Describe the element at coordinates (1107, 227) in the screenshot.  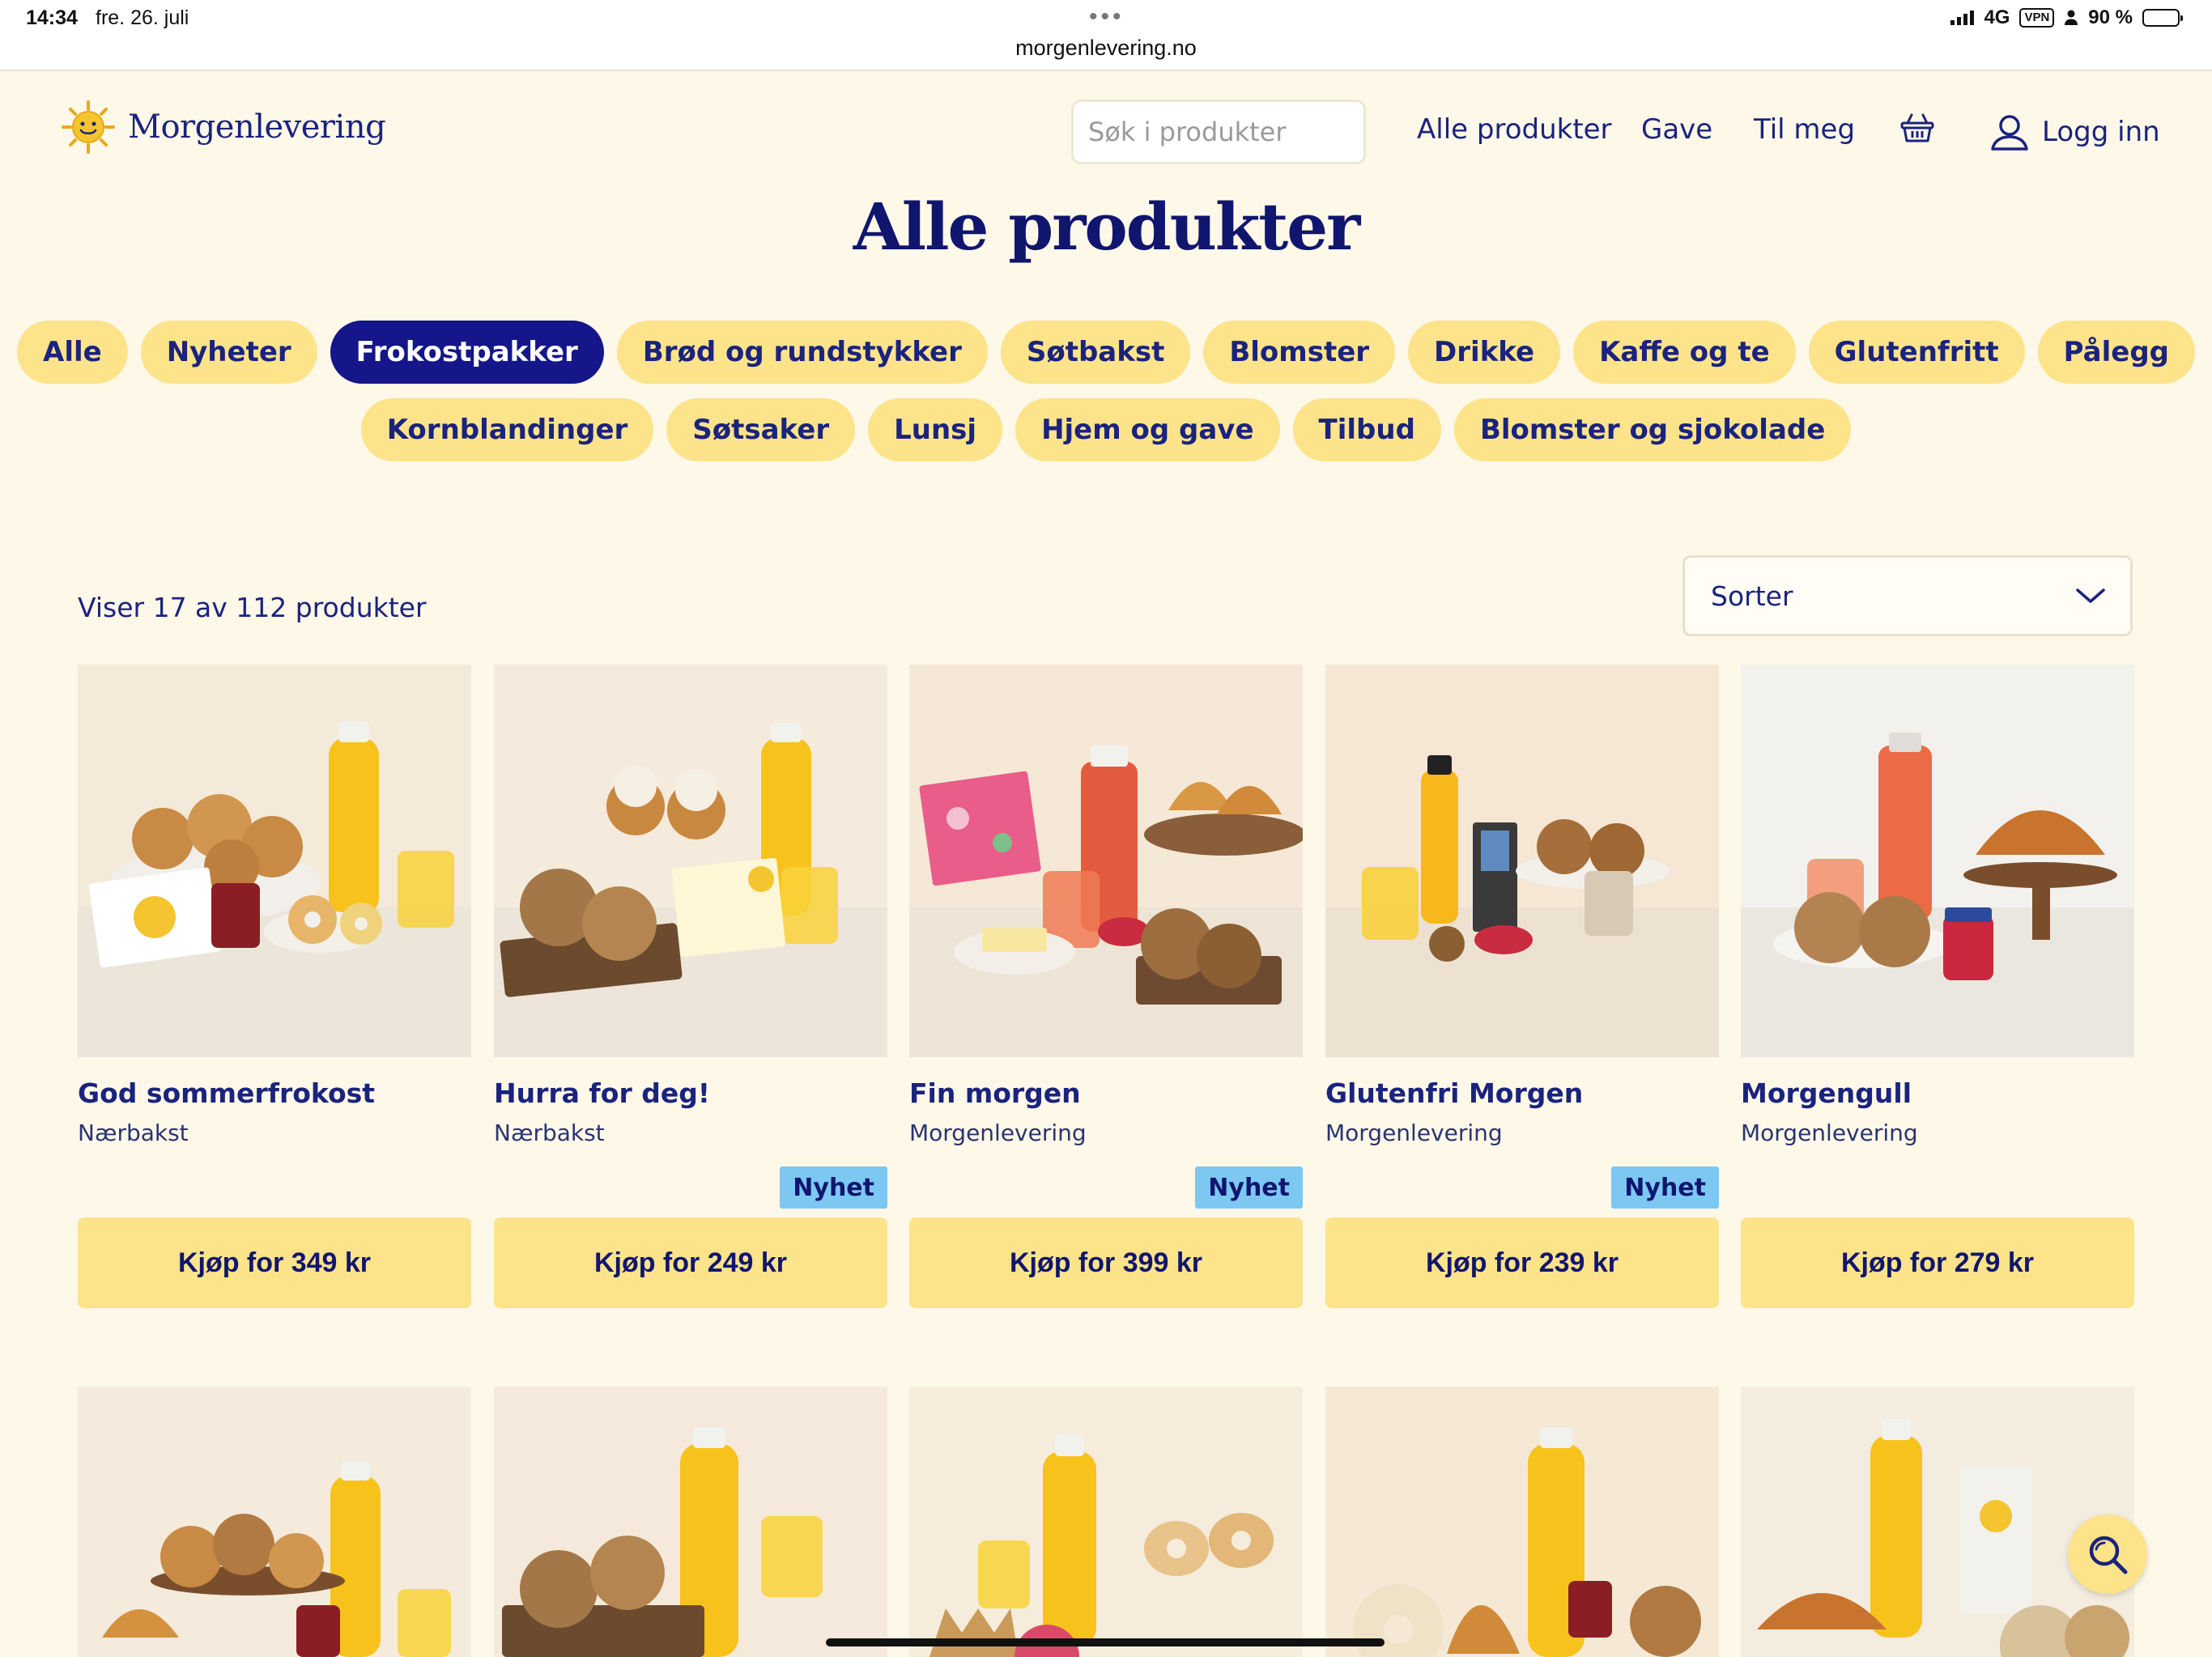
I see `page-title: Alle produkter` at that location.